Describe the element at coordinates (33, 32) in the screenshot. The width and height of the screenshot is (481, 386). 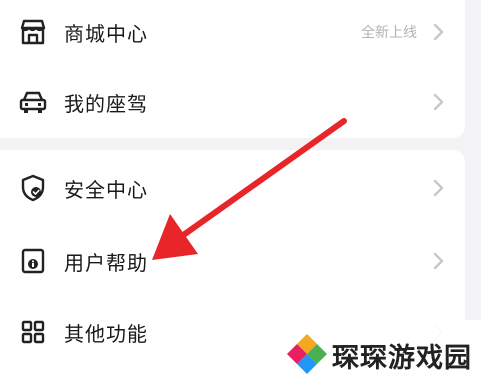
I see `store-icon` at that location.